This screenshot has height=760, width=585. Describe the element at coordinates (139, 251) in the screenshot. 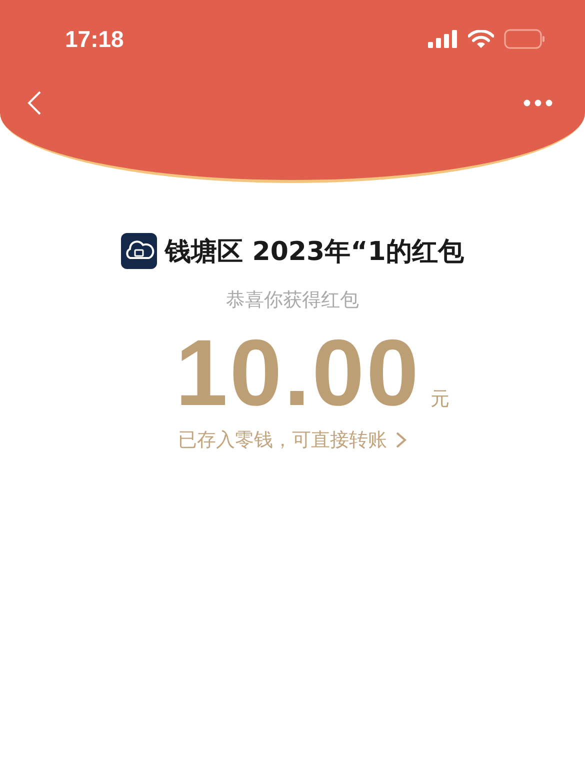

I see `cloud-logo-icon` at that location.